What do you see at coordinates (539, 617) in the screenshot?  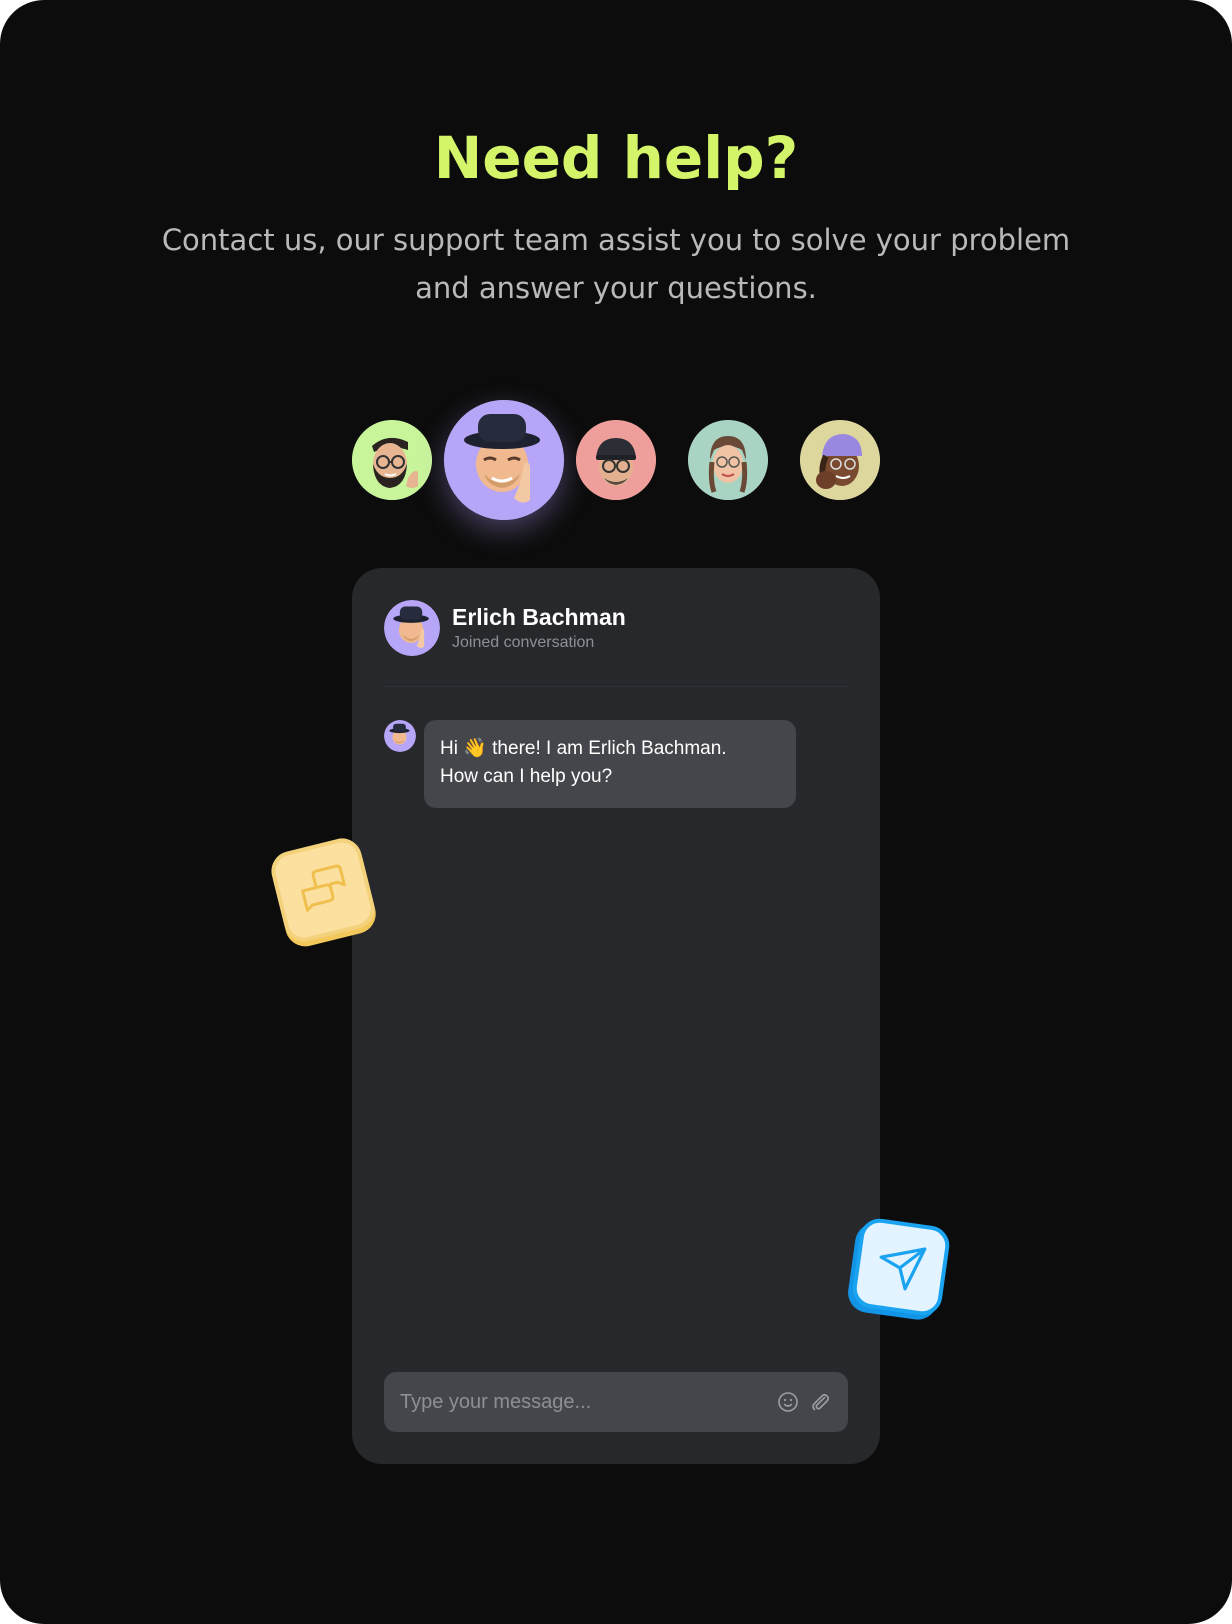 I see `agent-name: Erlich Bachman` at bounding box center [539, 617].